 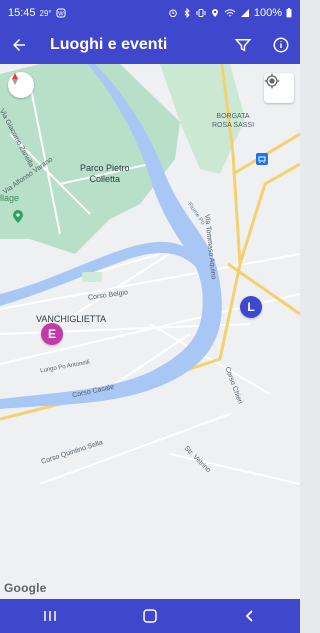 What do you see at coordinates (289, 13) in the screenshot?
I see `battery-icon` at bounding box center [289, 13].